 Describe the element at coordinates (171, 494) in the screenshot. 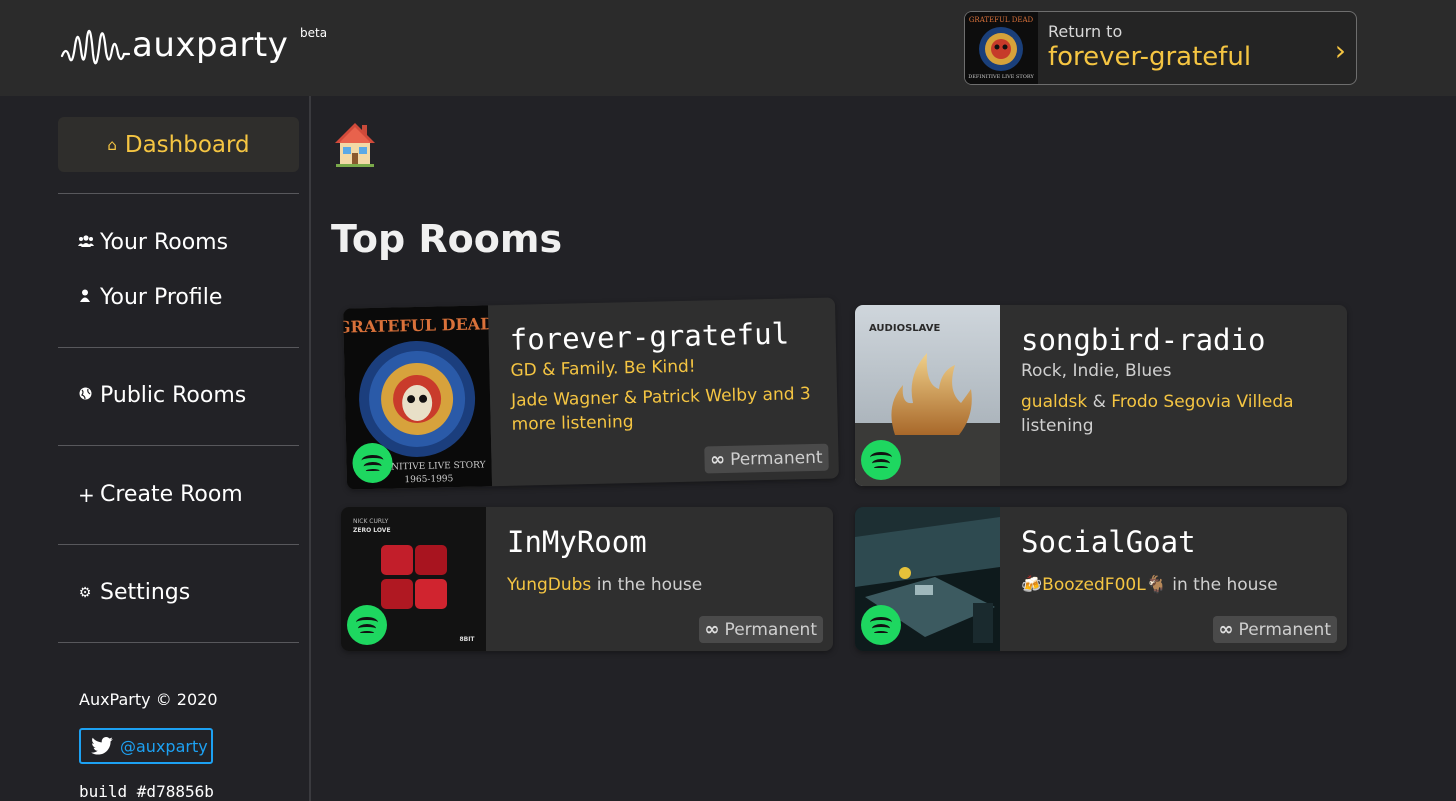

I see `sidebar-item-label: Create Room` at that location.